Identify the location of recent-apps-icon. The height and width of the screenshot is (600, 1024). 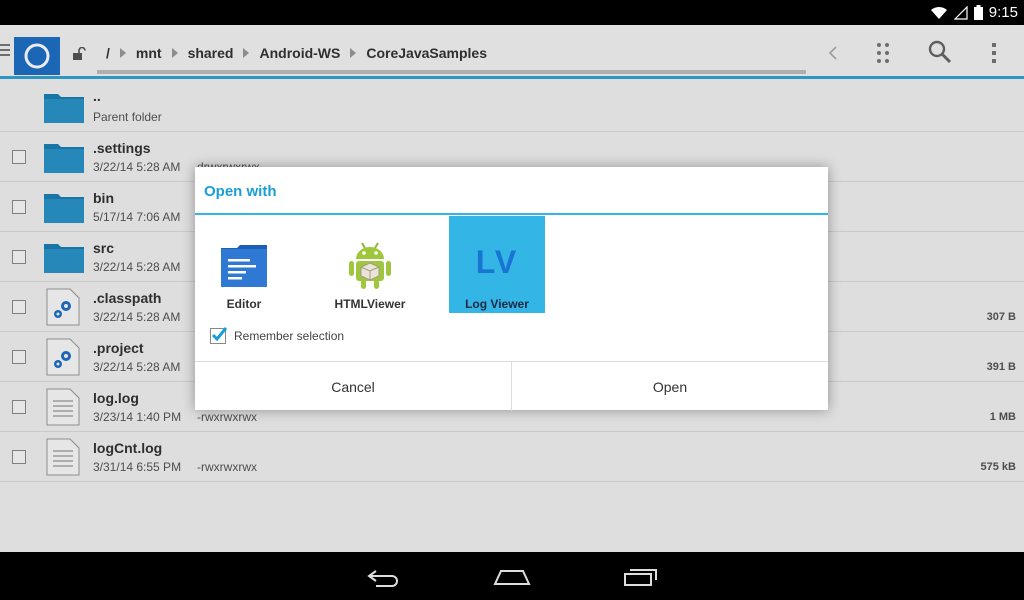
(640, 577).